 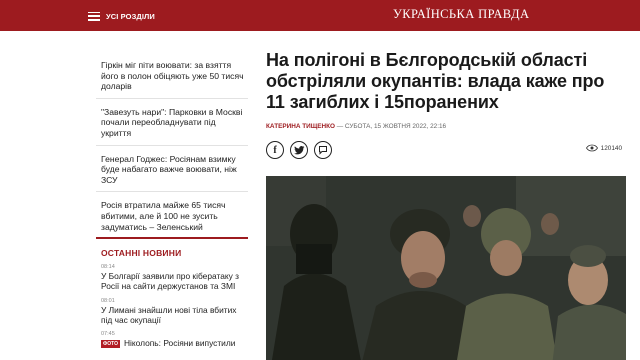 I want to click on latest-news-title: ОСТАННІ НОВИНИ, so click(x=174, y=253).